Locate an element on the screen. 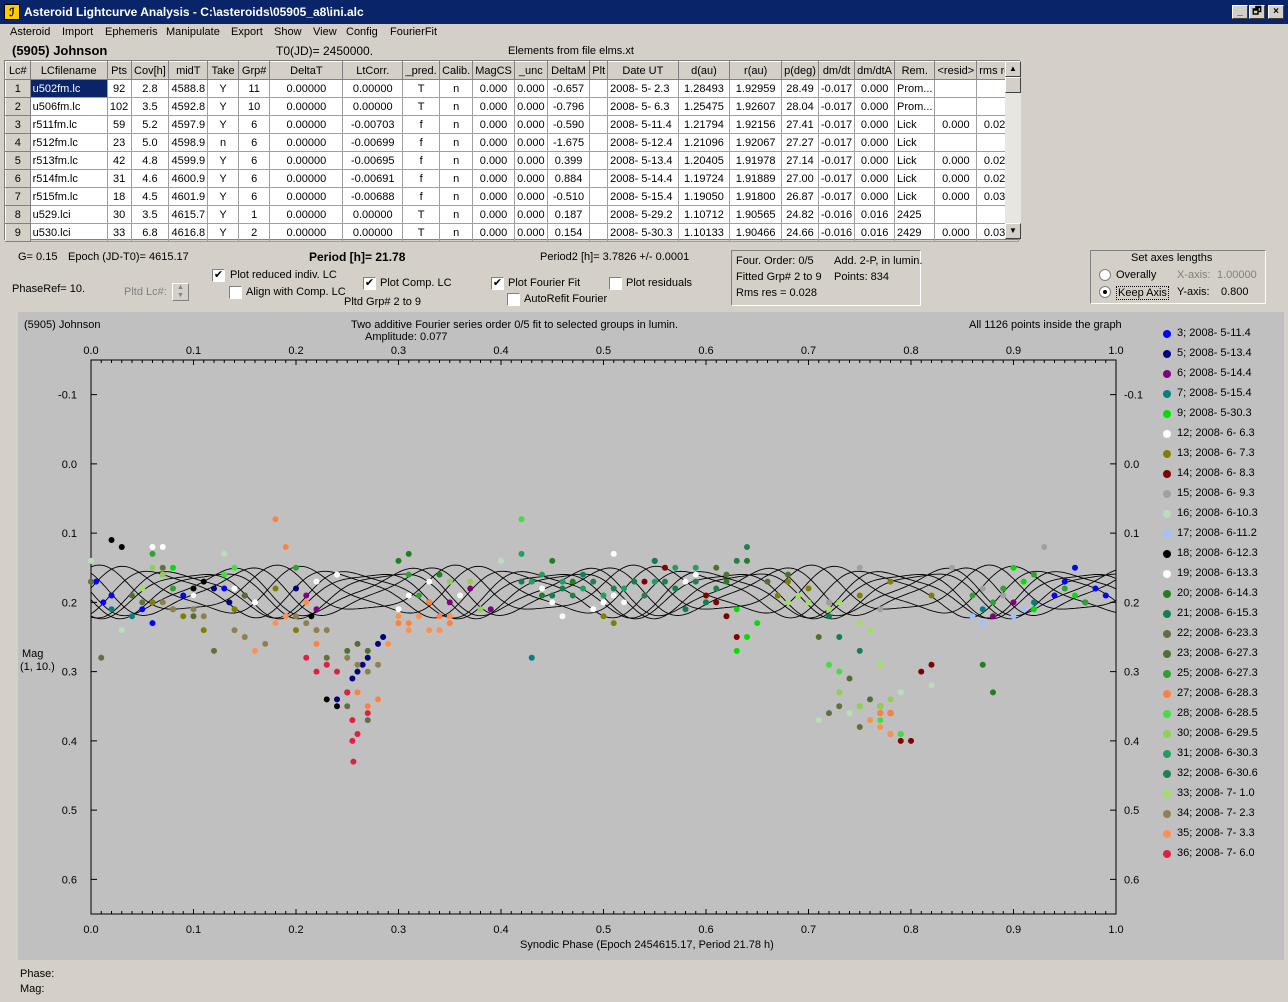  x-tick-label-bottom: 0.0 is located at coordinates (90, 930).